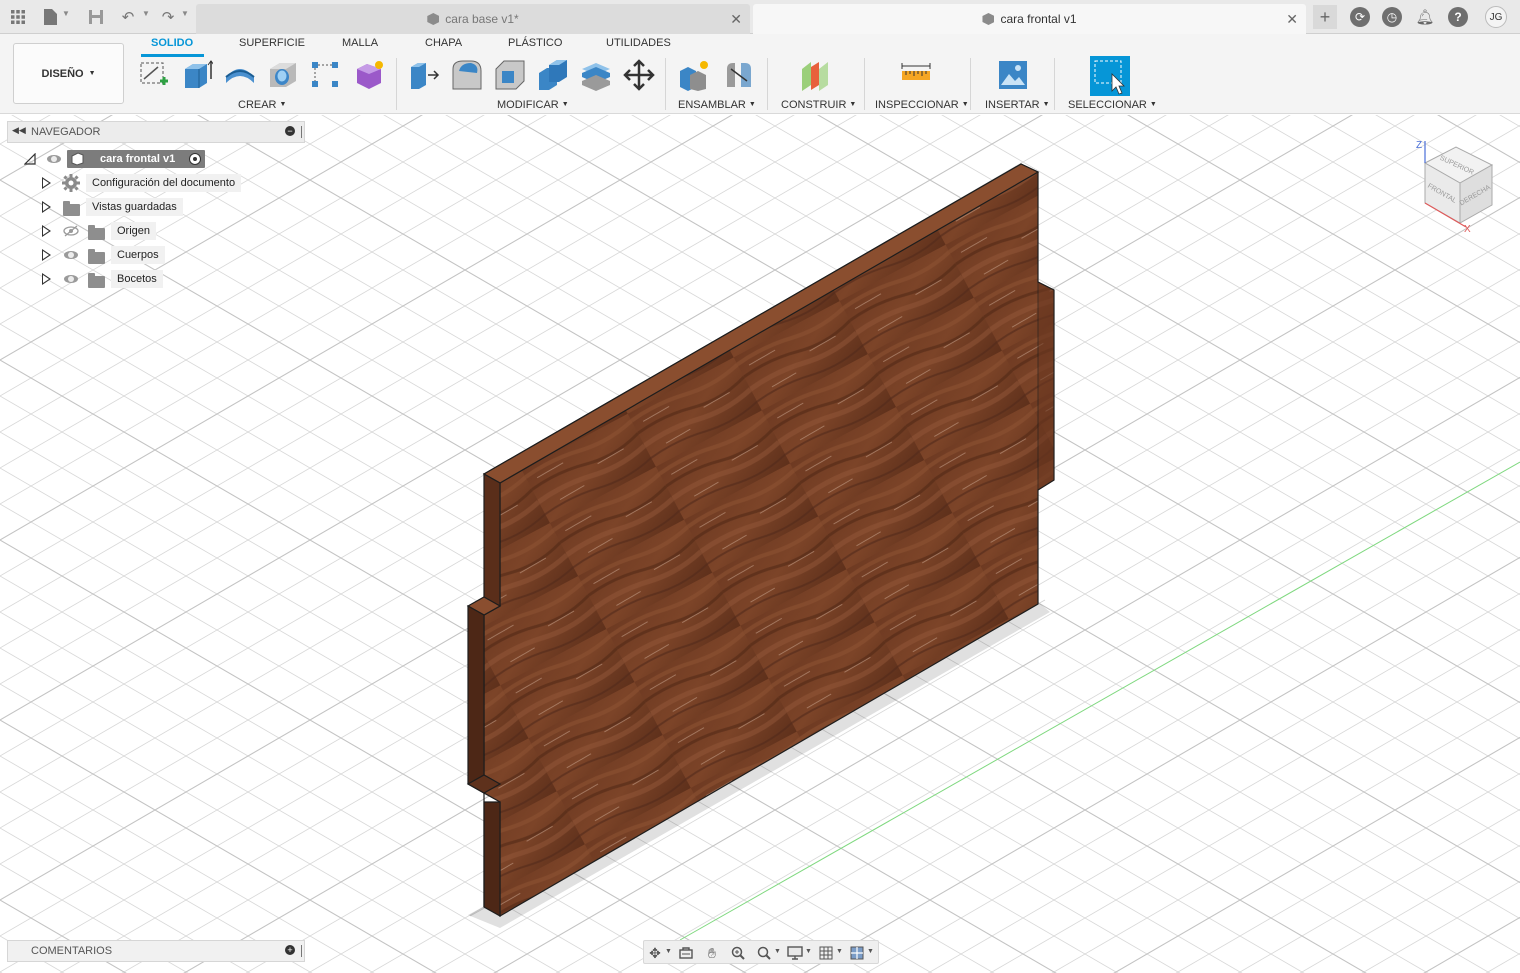  I want to click on look-at-icon, so click(686, 953).